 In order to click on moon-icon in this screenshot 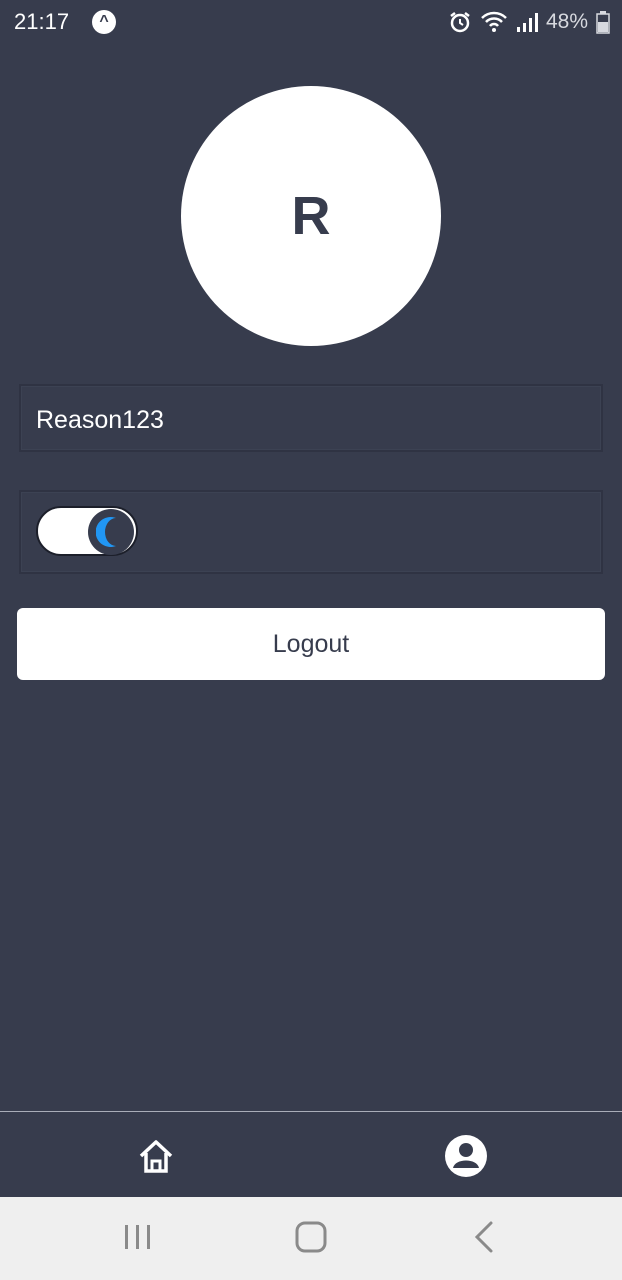, I will do `click(106, 532)`.